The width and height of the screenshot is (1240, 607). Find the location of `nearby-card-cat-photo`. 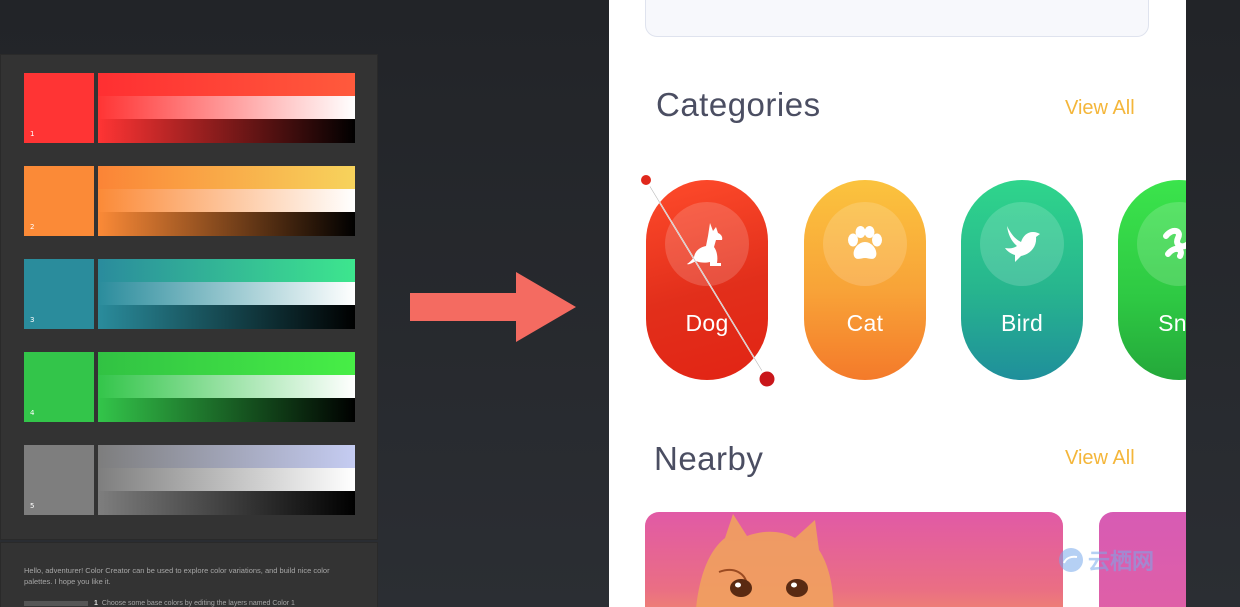

nearby-card-cat-photo is located at coordinates (854, 559).